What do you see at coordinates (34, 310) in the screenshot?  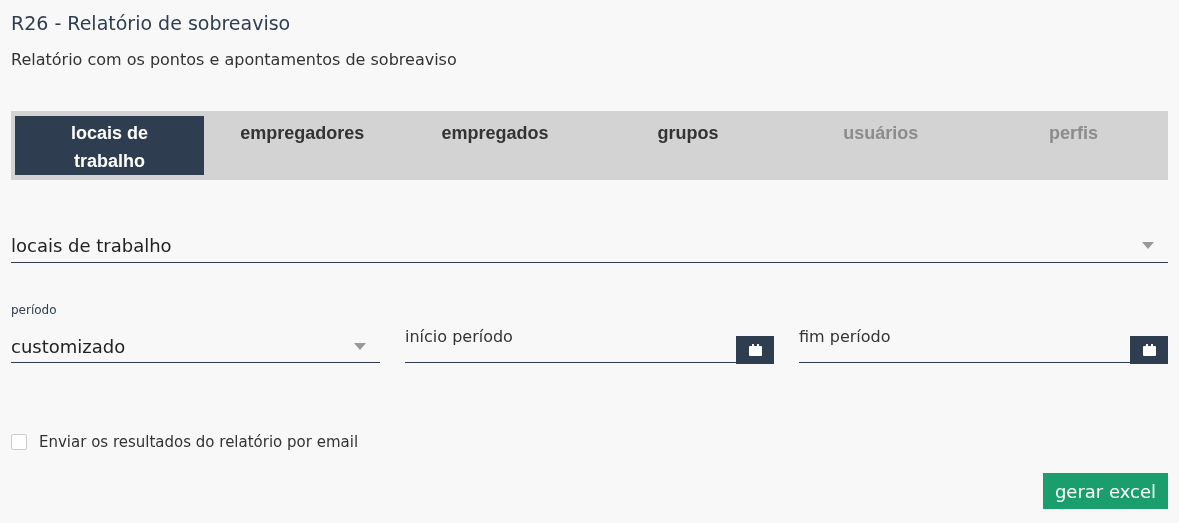 I see `field-label: período` at bounding box center [34, 310].